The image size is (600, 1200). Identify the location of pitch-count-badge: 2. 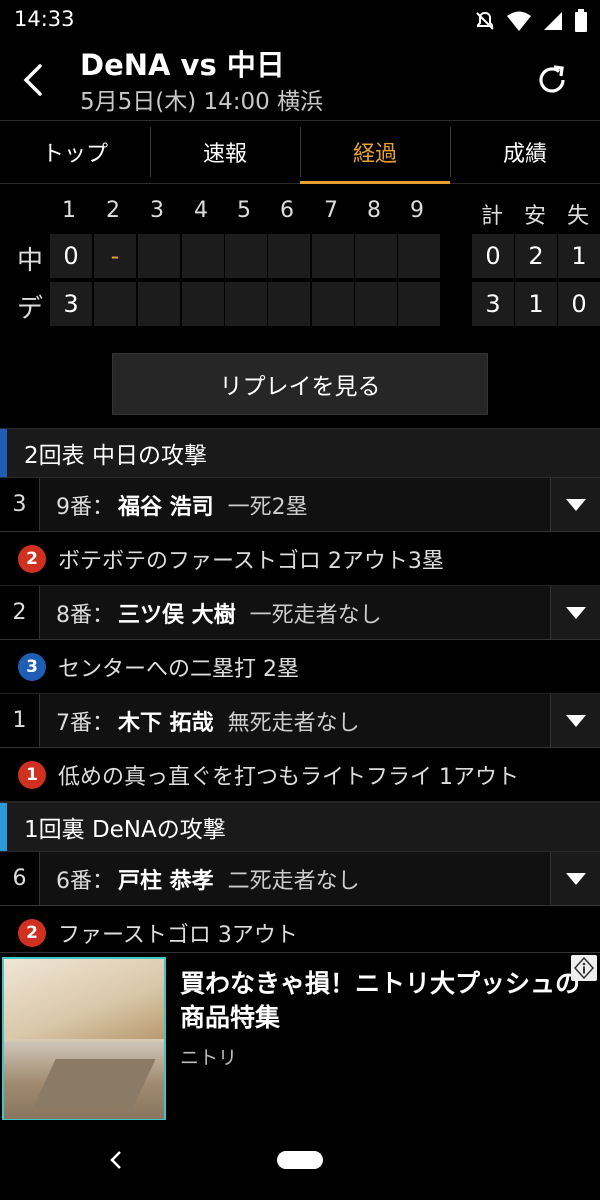
(32, 558).